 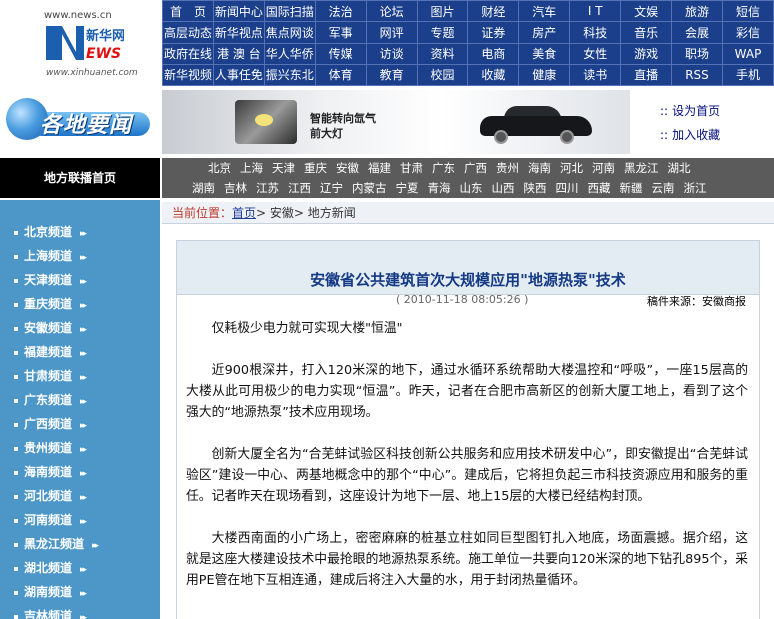 I want to click on sidebar-channel-item: 福建频道 ▸▸, so click(x=87, y=352).